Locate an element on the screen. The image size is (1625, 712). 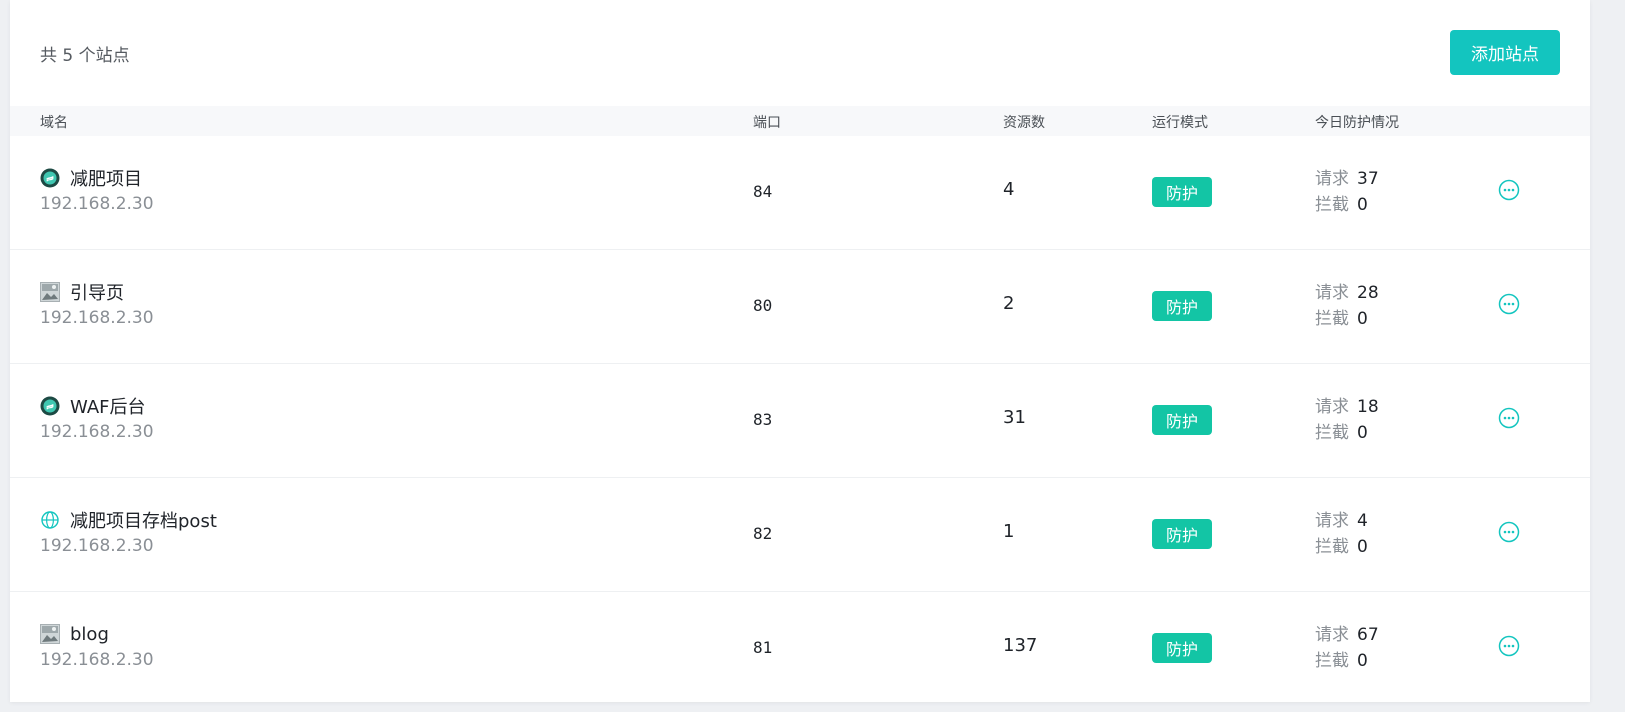
site-name: blog is located at coordinates (89, 634).